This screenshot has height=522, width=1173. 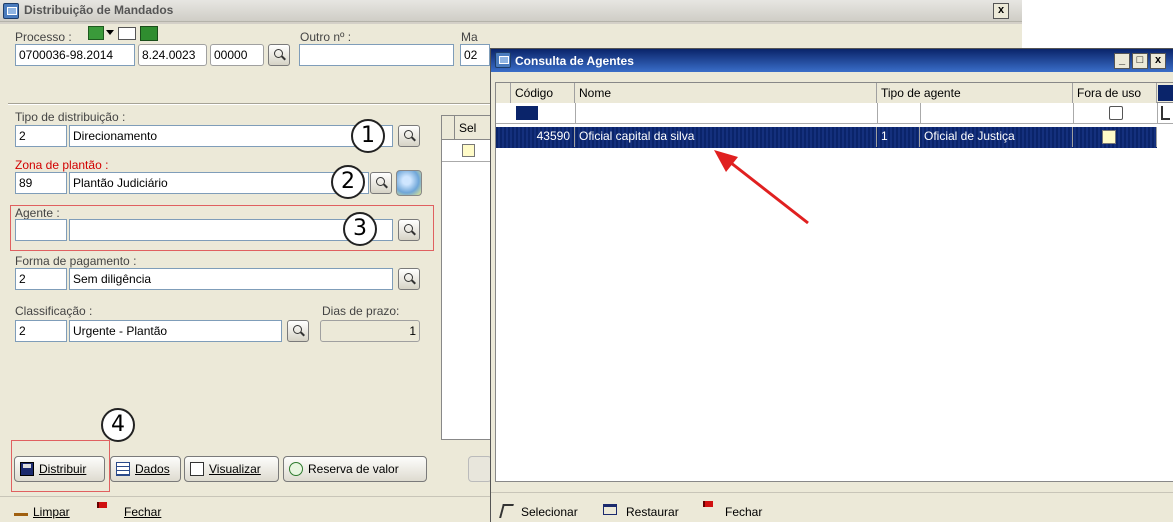 I want to click on agentes-grid-header: Código Nome Tipo de agente Fora de uso, so click(x=834, y=93).